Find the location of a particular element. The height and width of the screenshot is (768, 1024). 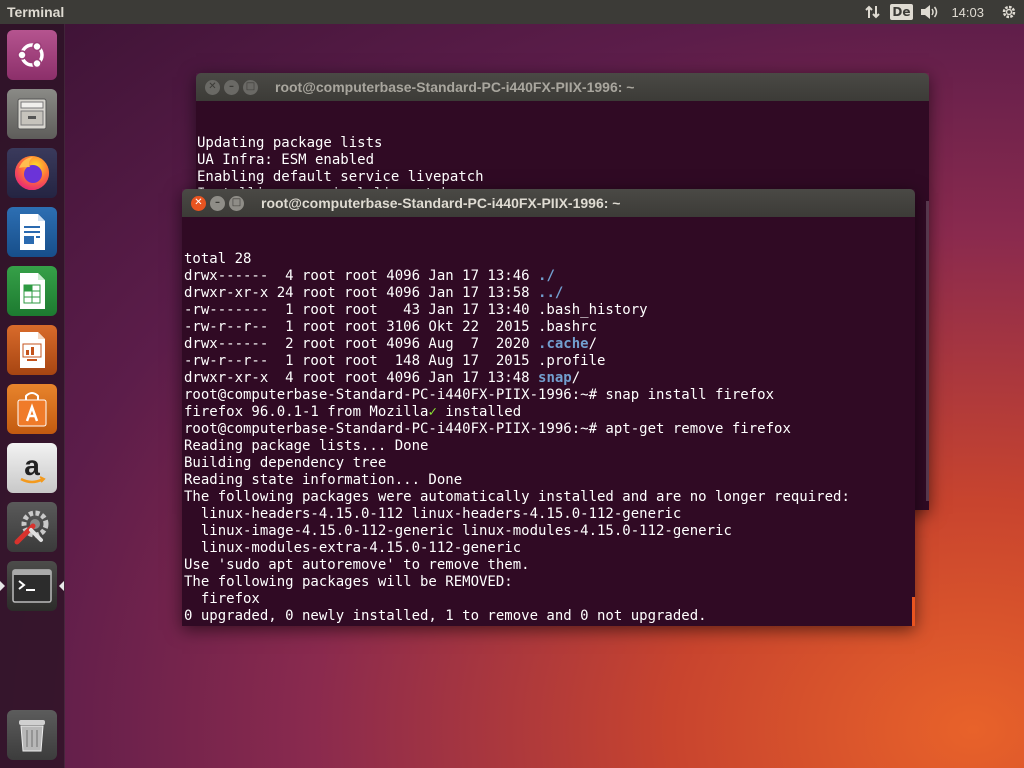

firefox-icon is located at coordinates (32, 173).